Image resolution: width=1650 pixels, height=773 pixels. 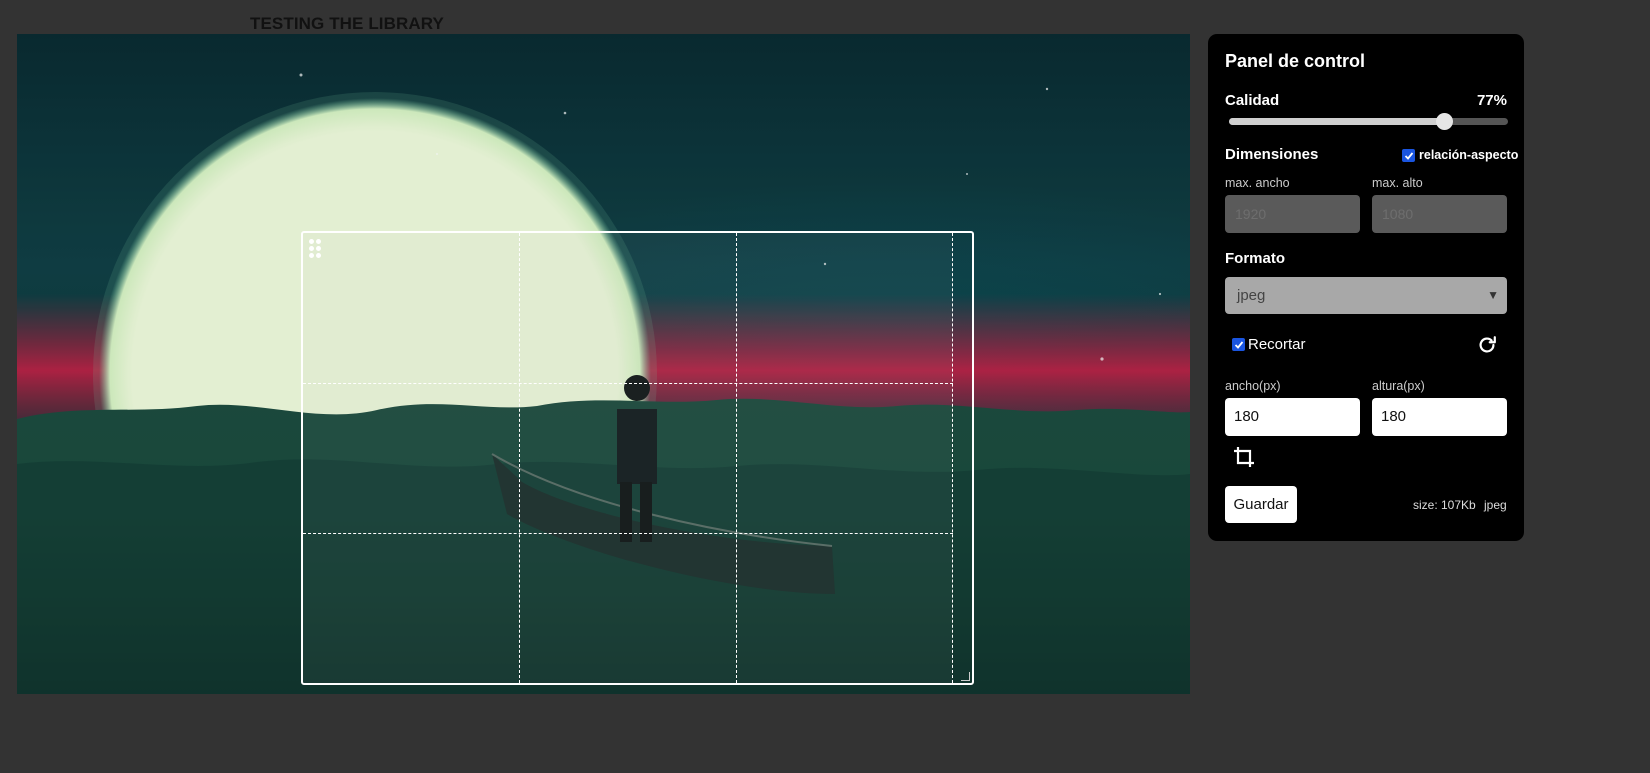 I want to click on quality-slider, so click(x=1368, y=121).